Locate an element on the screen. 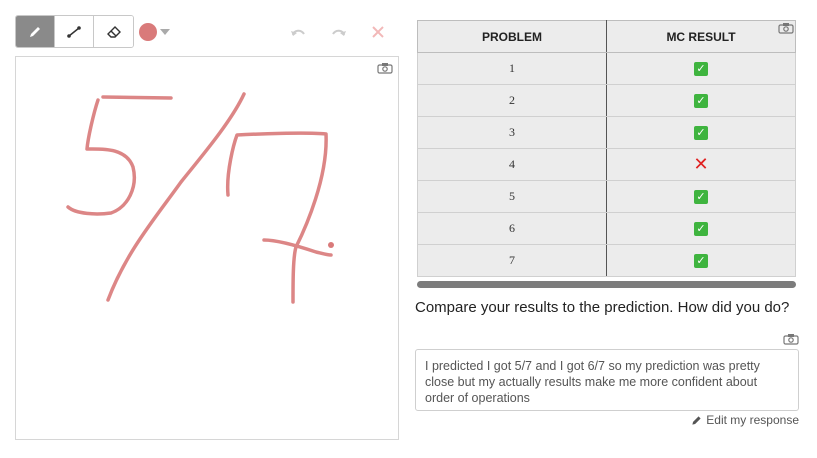 The height and width of the screenshot is (458, 817). chevron-down-icon is located at coordinates (165, 32).